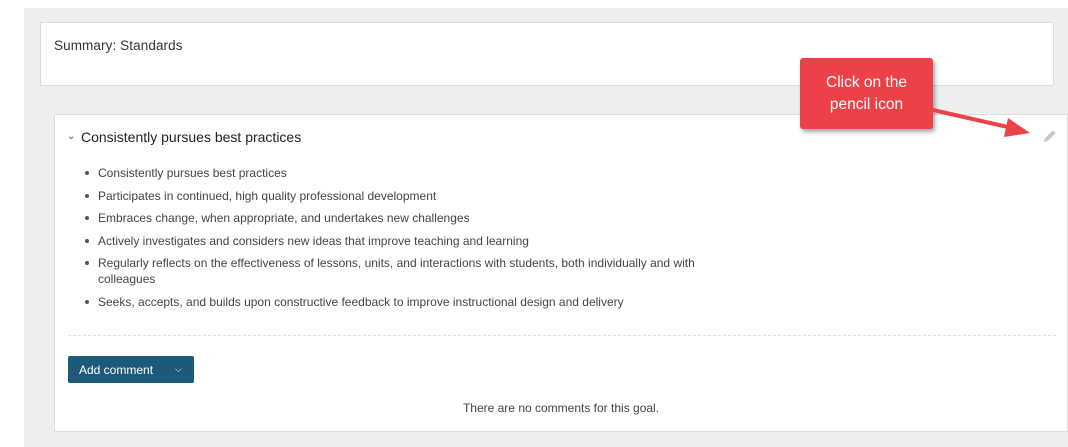 Image resolution: width=1068 pixels, height=447 pixels. I want to click on instruction-callout: Click on the pencil icon, so click(866, 93).